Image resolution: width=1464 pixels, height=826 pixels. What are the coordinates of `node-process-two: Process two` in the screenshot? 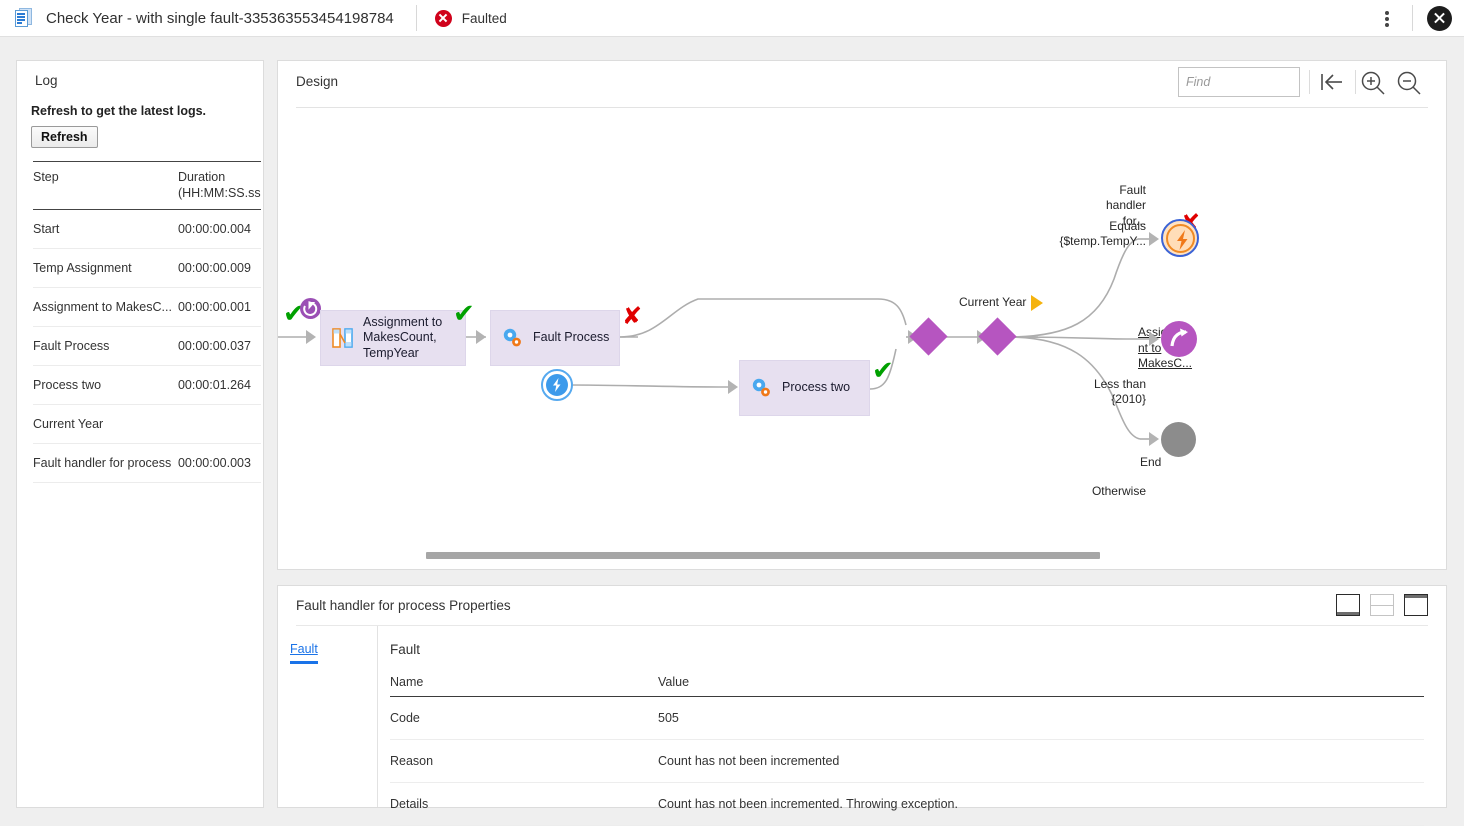 It's located at (804, 388).